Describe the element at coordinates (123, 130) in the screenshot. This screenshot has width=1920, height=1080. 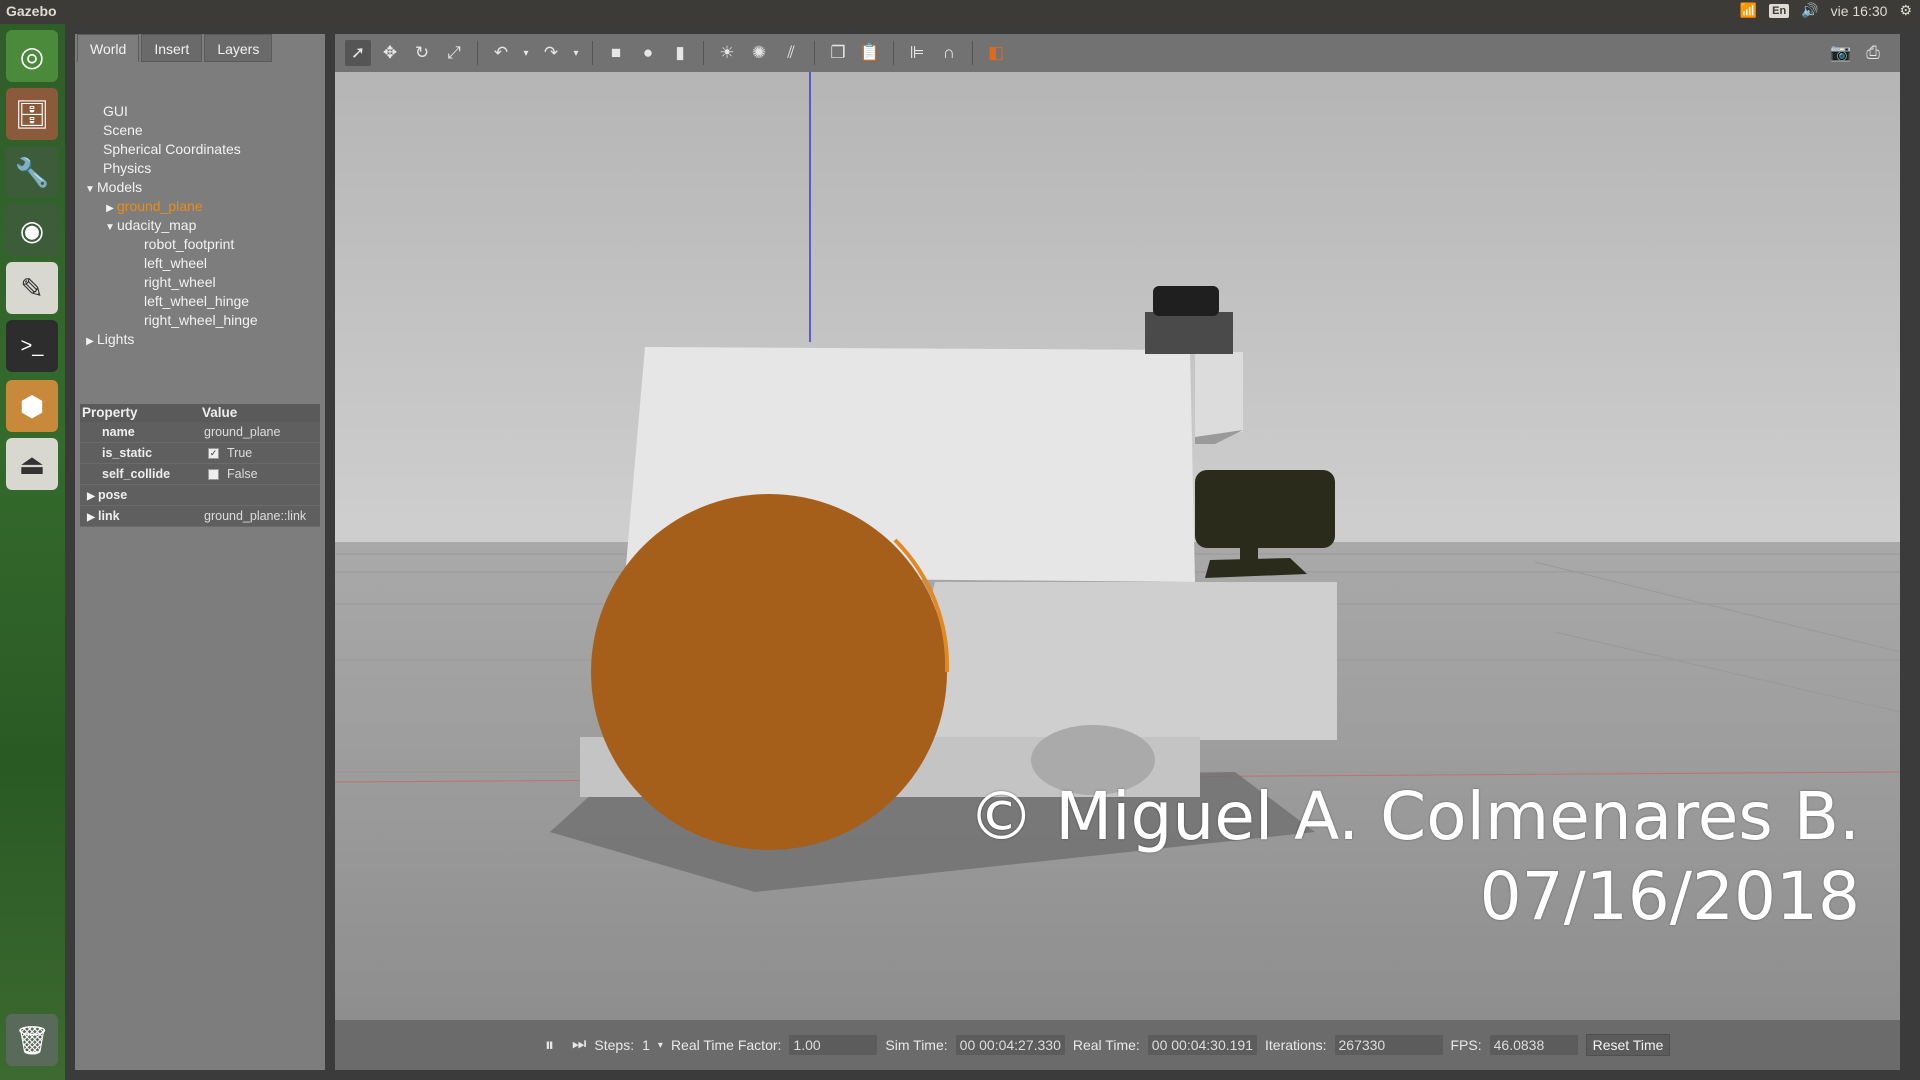
I see `tree-item-scene: Scene` at that location.